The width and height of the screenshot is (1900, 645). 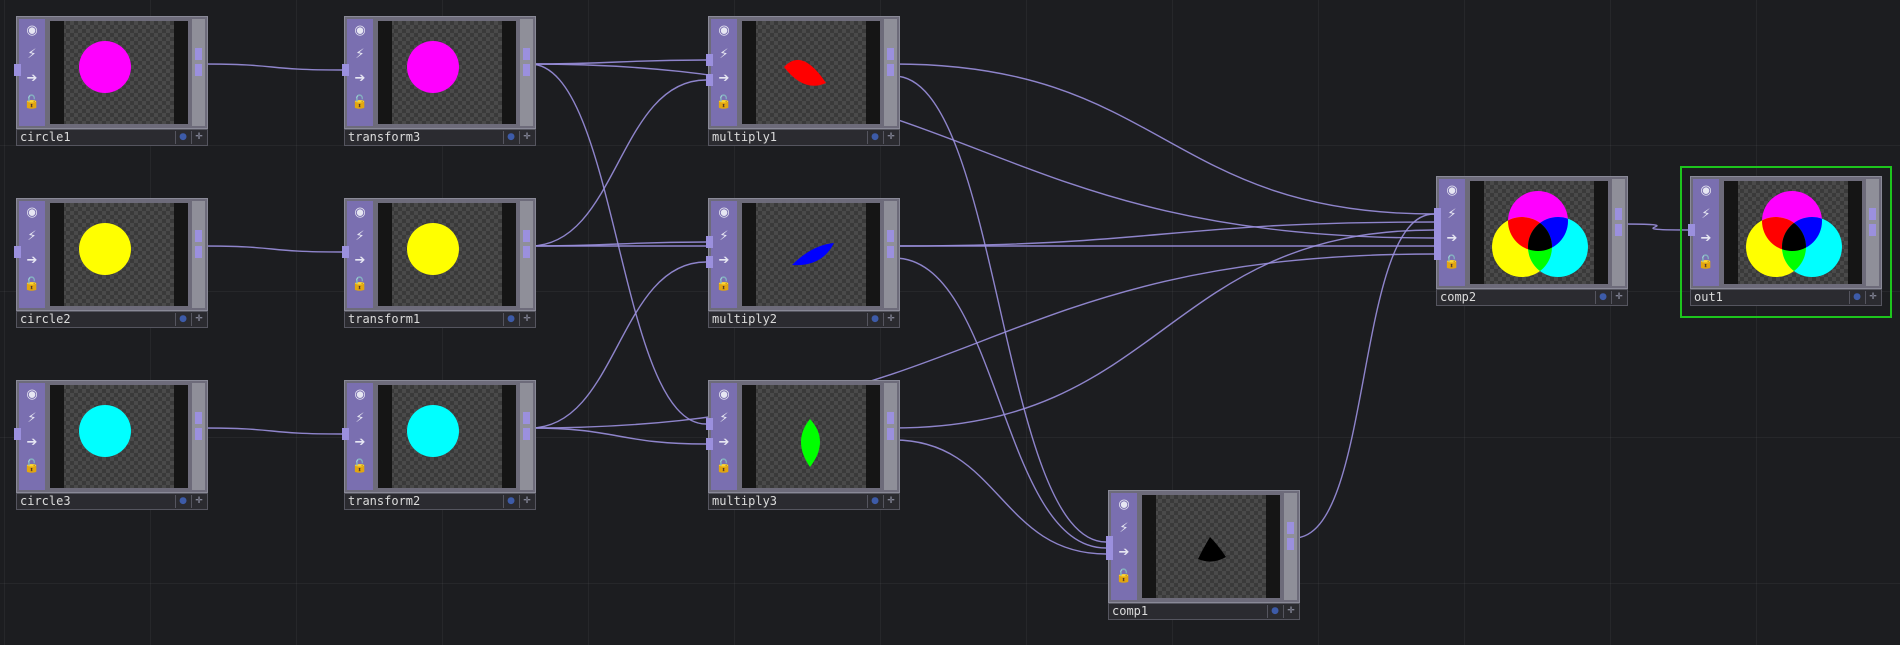 I want to click on node-multiply3: ◉ ⚡ ➔ 🔓 multiply3 ● ✛, so click(x=803, y=446).